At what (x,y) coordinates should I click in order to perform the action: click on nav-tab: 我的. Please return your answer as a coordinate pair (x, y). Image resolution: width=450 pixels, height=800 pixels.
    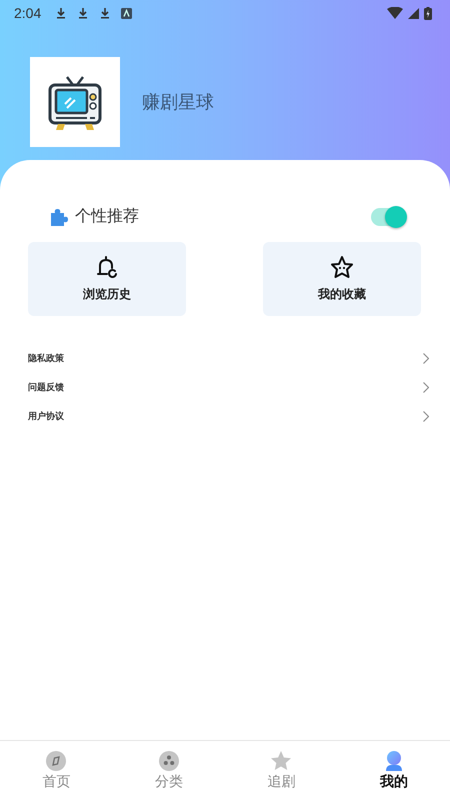
    Looking at the image, I should click on (394, 770).